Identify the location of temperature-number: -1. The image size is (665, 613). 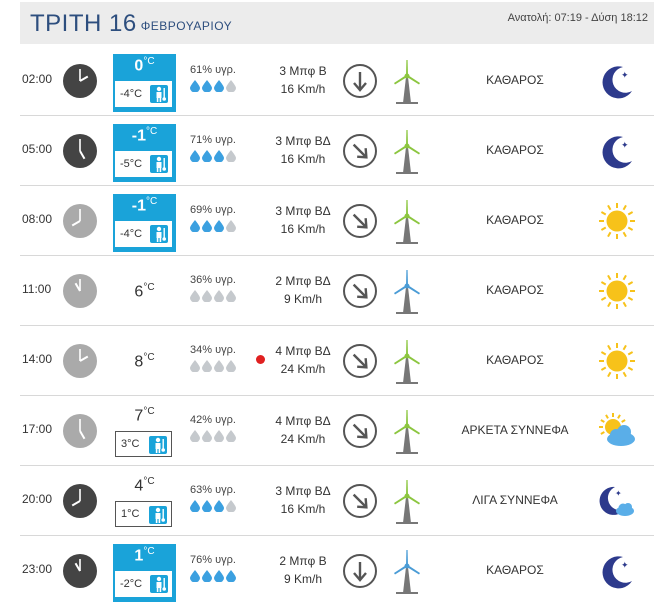
(138, 206).